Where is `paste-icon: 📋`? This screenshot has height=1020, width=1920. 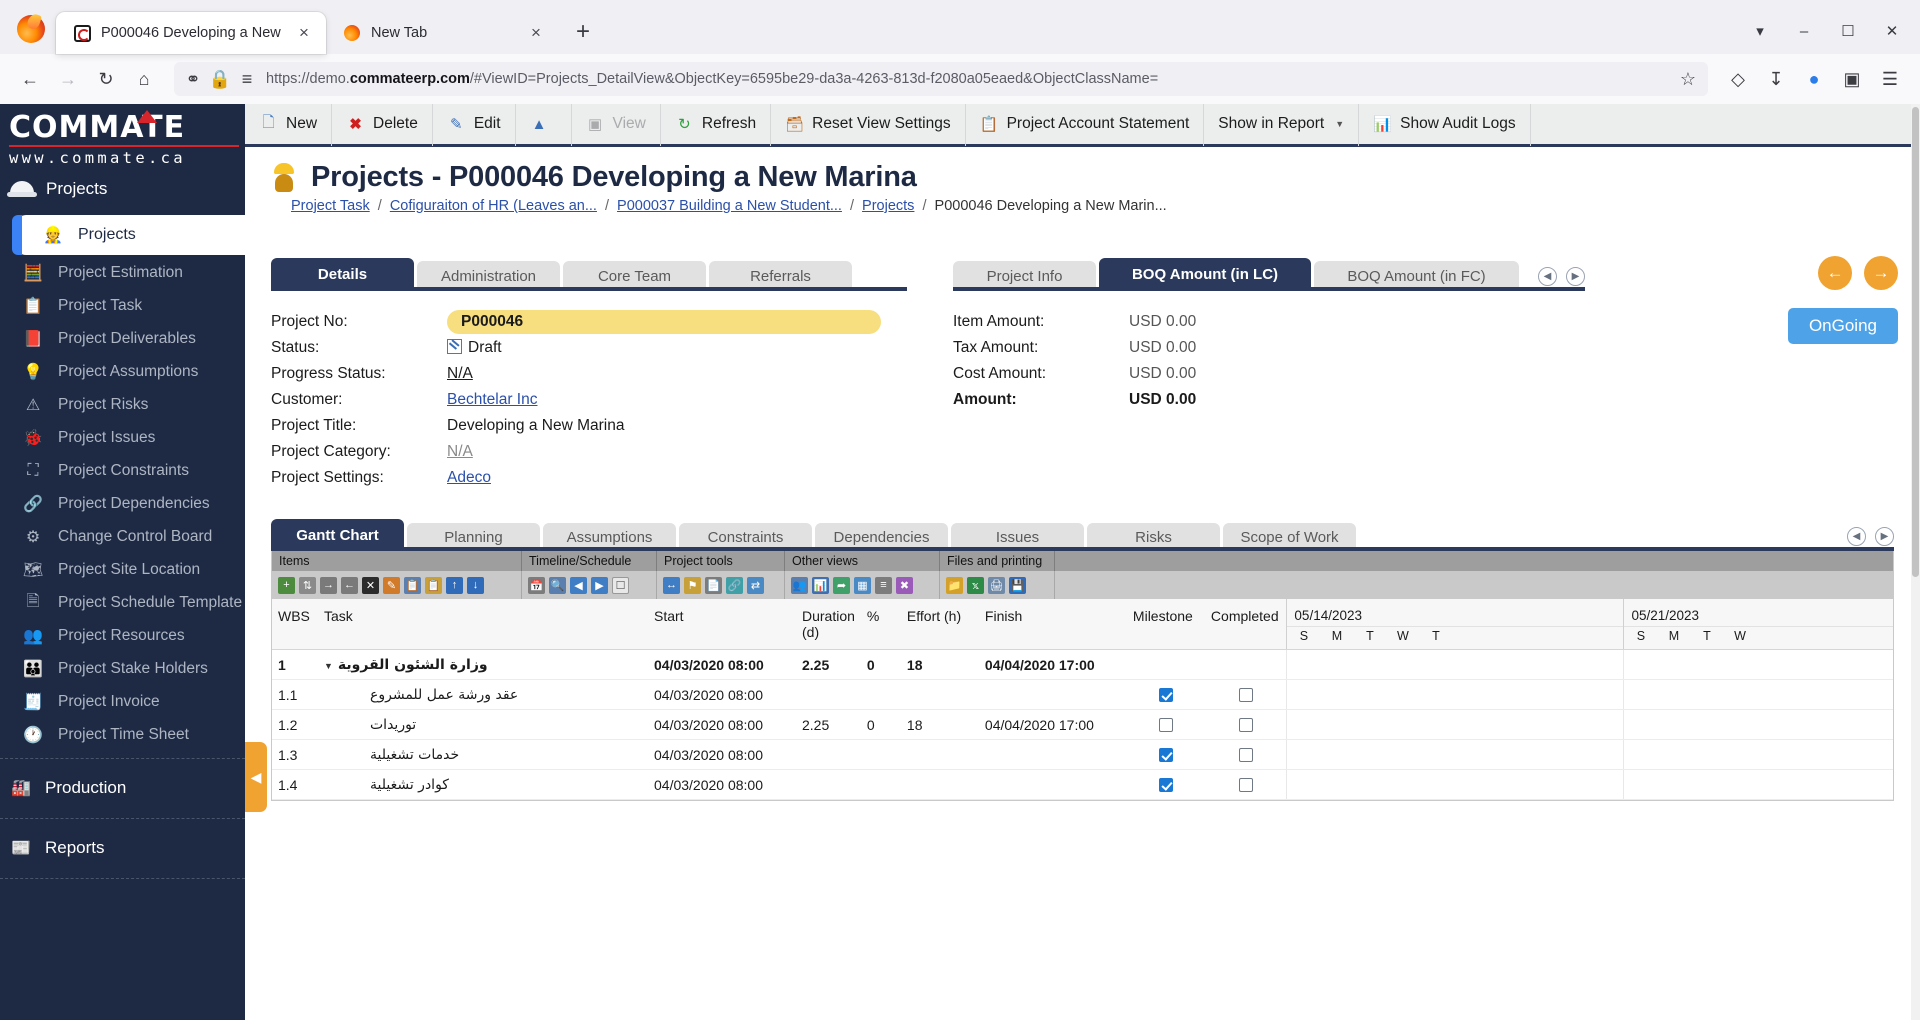
paste-icon: 📋 is located at coordinates (433, 585).